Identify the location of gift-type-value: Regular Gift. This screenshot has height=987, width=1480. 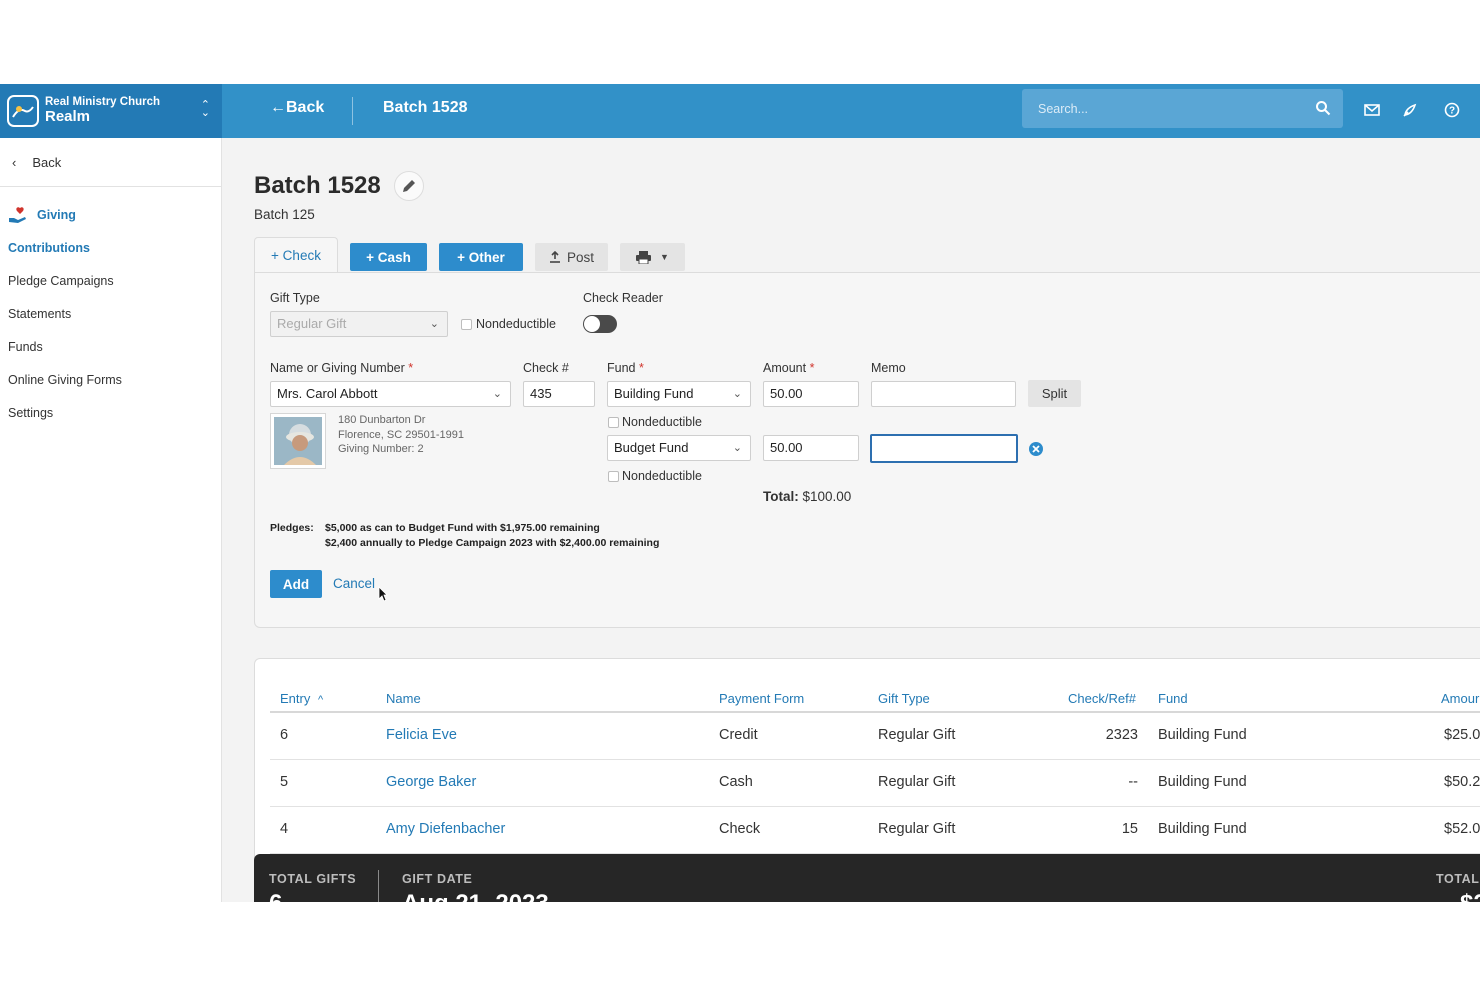
(312, 323).